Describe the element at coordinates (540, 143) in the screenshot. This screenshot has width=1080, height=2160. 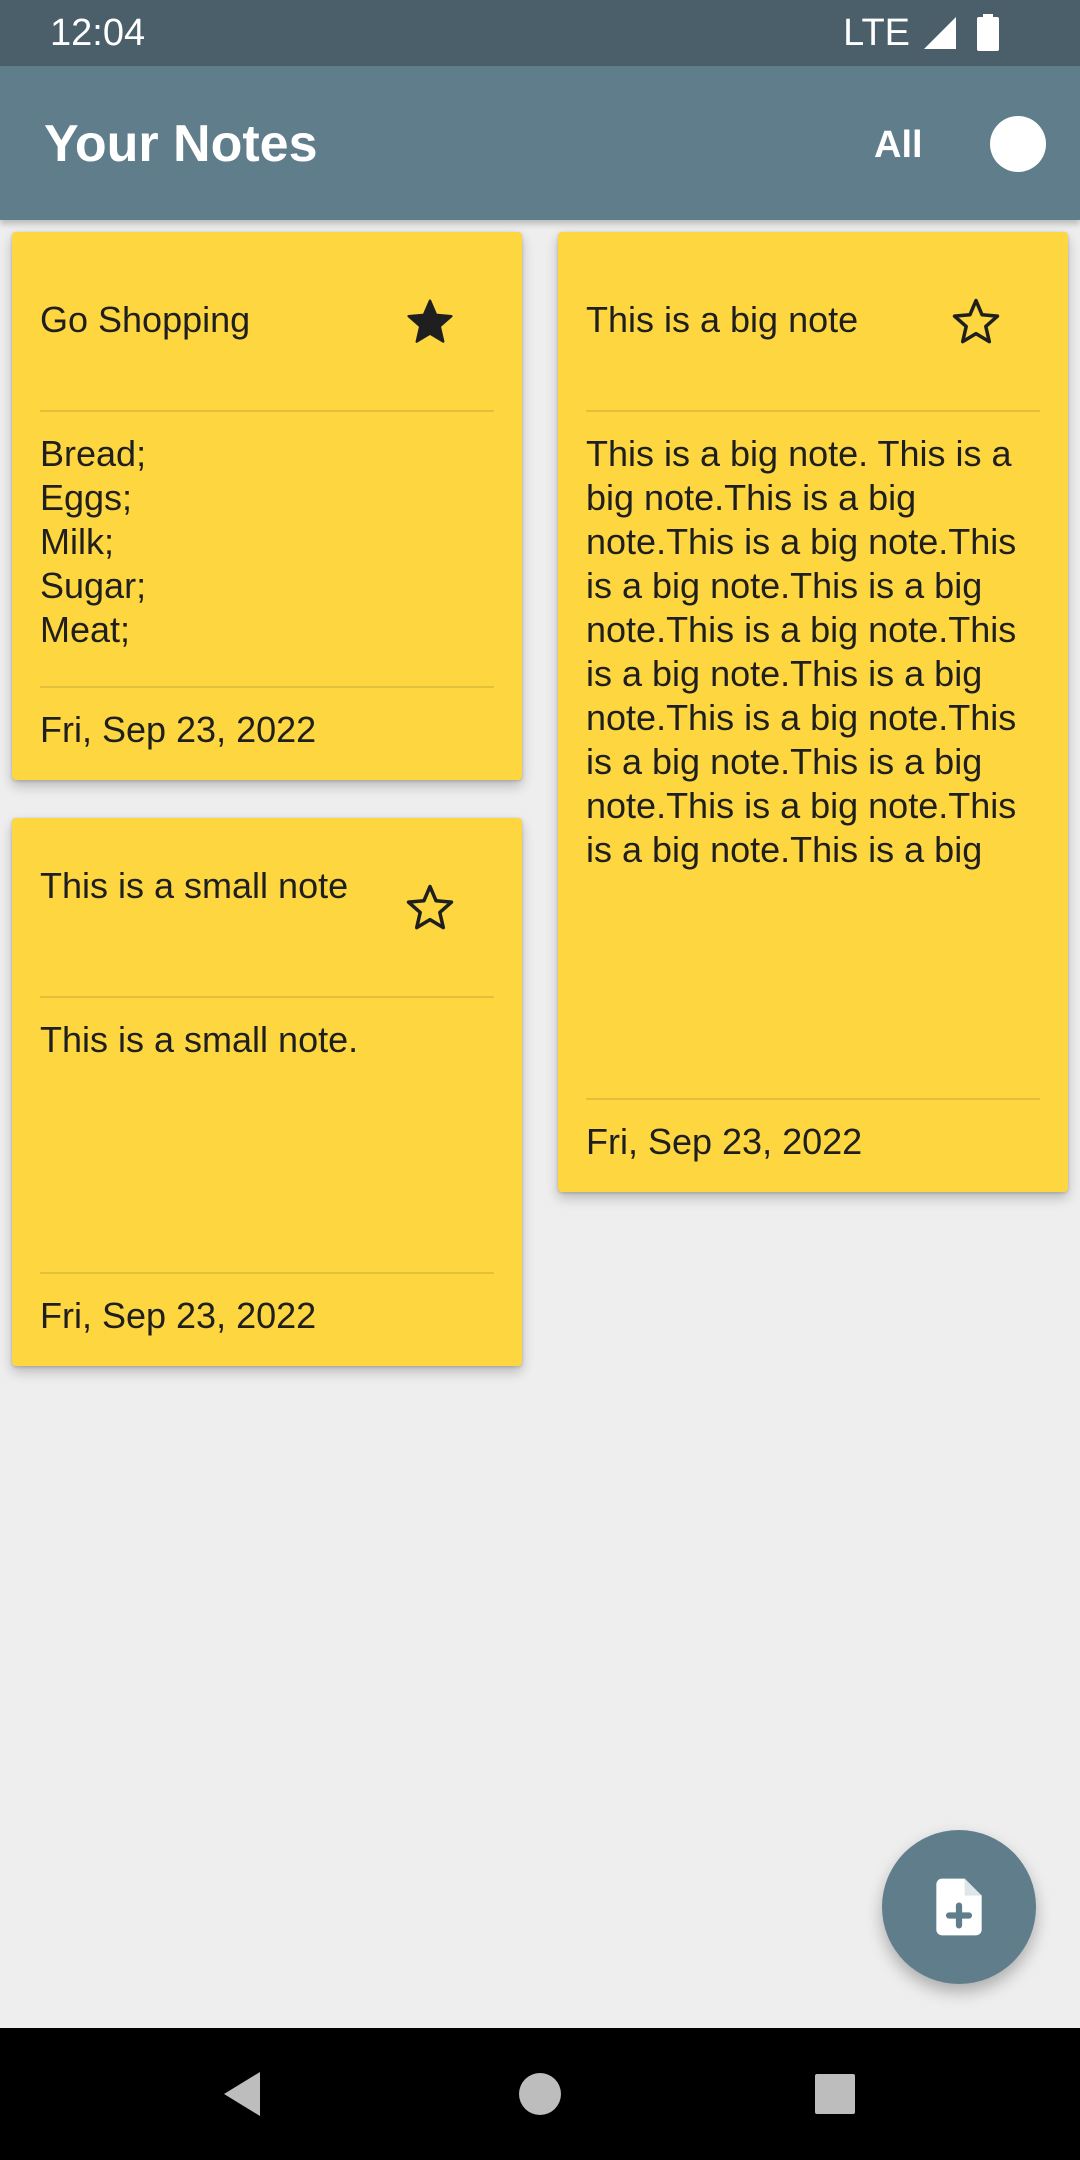
I see `app-bar: Your Notes All` at that location.